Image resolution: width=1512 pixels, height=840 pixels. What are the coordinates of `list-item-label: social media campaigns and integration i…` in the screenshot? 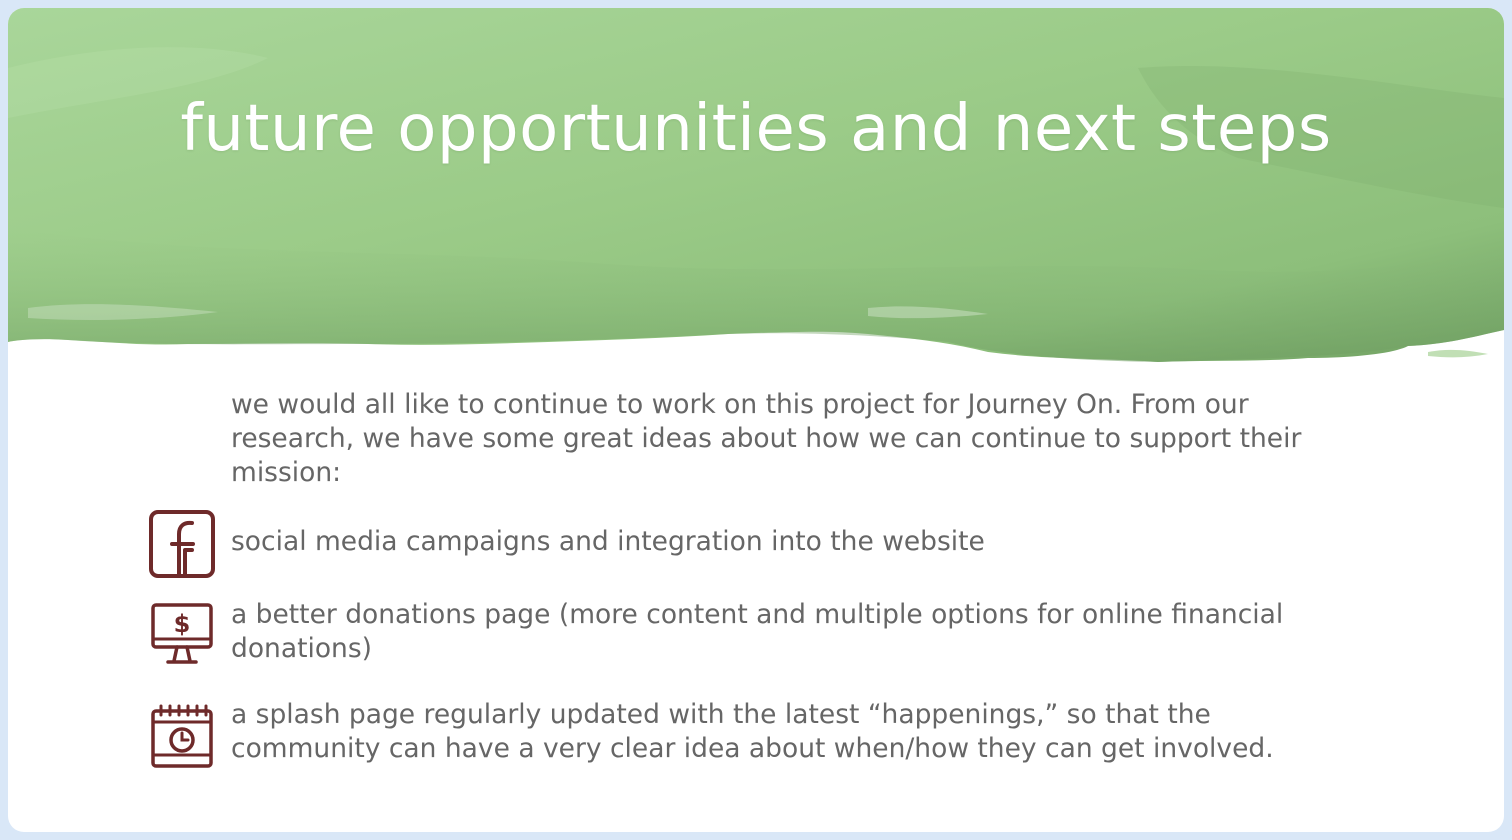 It's located at (608, 541).